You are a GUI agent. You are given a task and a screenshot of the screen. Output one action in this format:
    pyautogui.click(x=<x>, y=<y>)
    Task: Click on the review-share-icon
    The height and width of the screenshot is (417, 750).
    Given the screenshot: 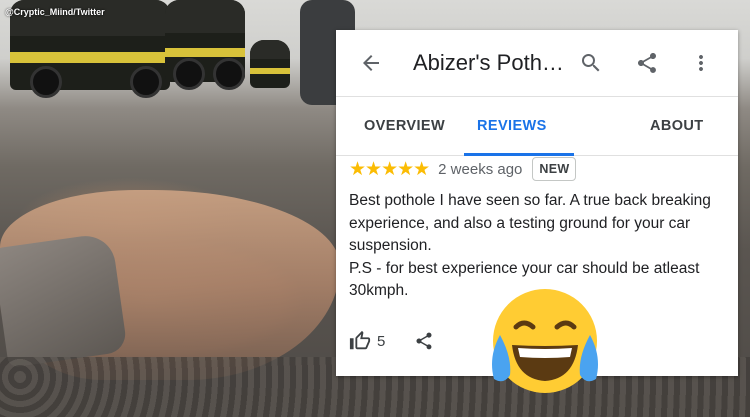 What is the action you would take?
    pyautogui.click(x=424, y=341)
    